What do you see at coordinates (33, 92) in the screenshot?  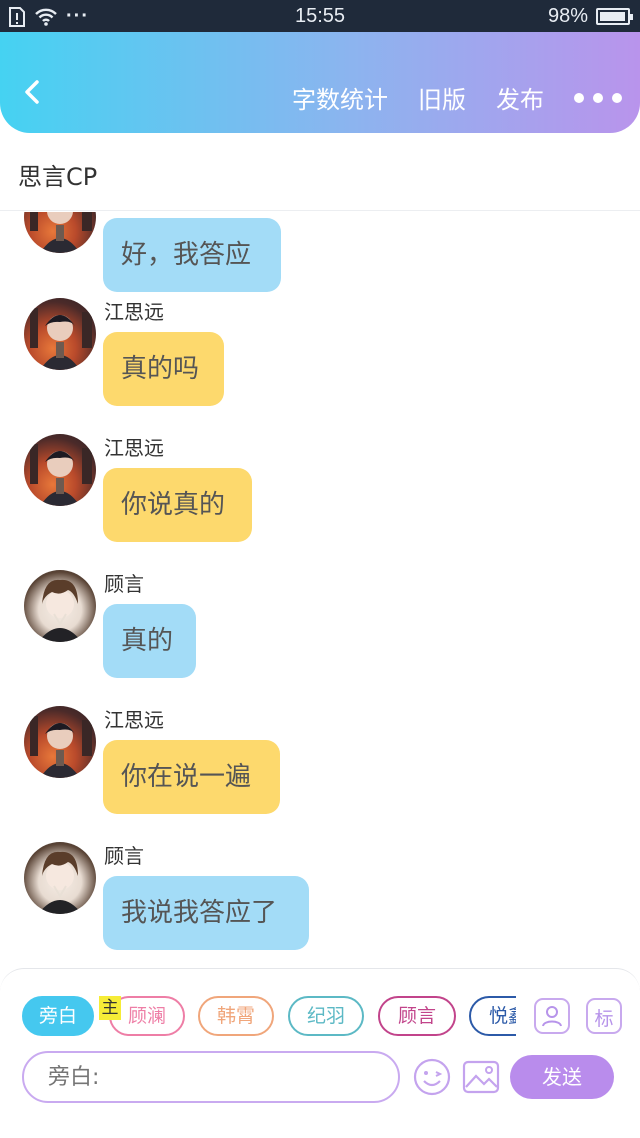 I see `chevron-left-icon` at bounding box center [33, 92].